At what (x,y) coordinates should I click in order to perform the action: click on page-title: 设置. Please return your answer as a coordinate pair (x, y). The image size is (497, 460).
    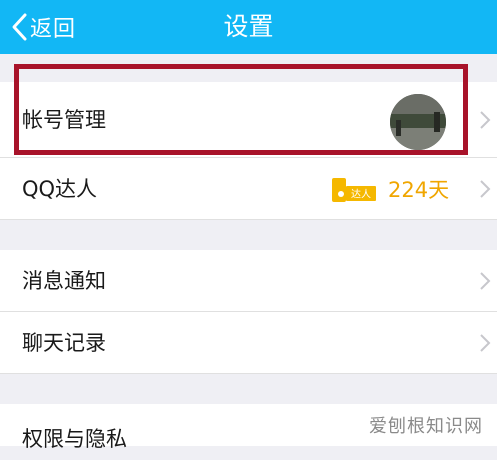
    Looking at the image, I should click on (248, 26).